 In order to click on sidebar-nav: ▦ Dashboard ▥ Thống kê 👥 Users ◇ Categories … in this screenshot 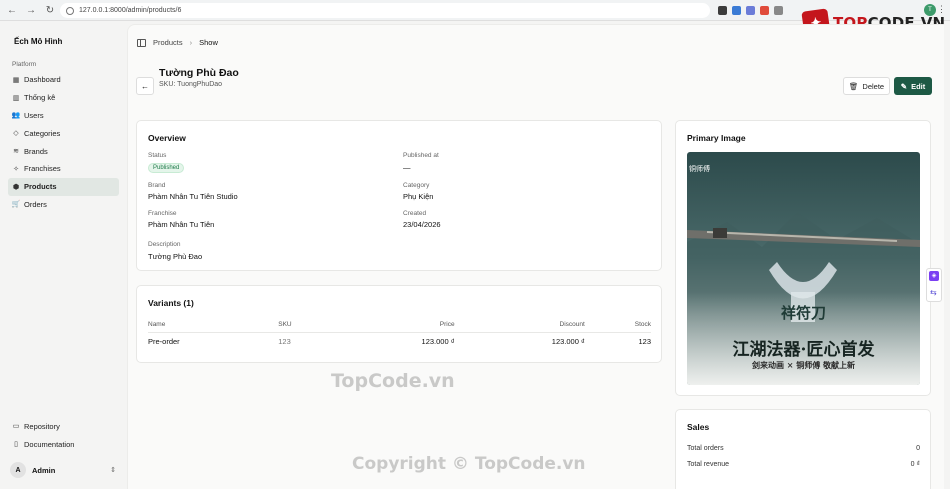, I will do `click(63, 142)`.